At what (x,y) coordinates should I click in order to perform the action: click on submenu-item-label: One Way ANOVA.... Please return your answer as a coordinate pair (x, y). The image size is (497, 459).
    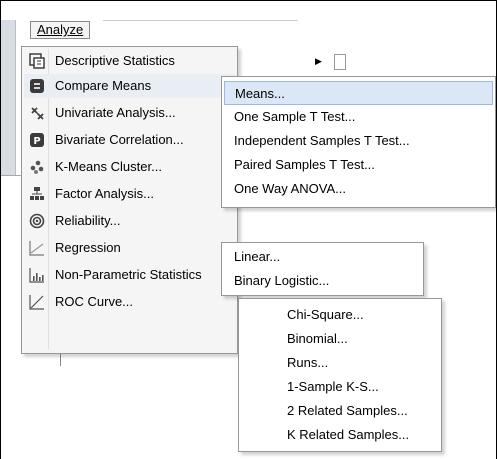
    Looking at the image, I should click on (290, 188).